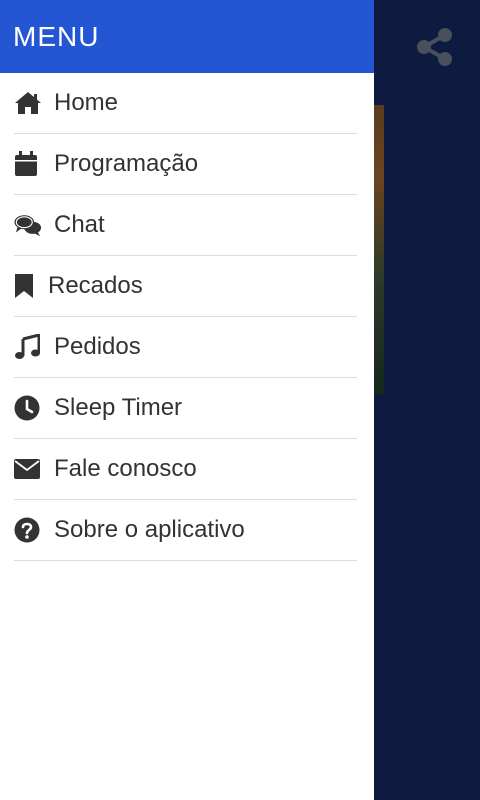 This screenshot has width=480, height=800. Describe the element at coordinates (28, 408) in the screenshot. I see `clock-icon` at that location.